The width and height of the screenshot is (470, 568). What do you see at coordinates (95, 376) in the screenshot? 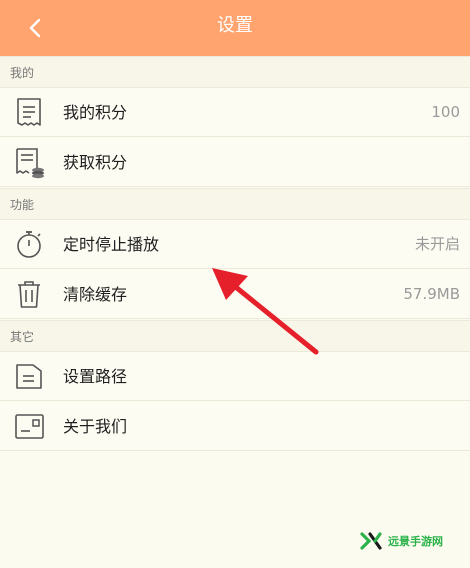
I see `row-label: 设置路径` at bounding box center [95, 376].